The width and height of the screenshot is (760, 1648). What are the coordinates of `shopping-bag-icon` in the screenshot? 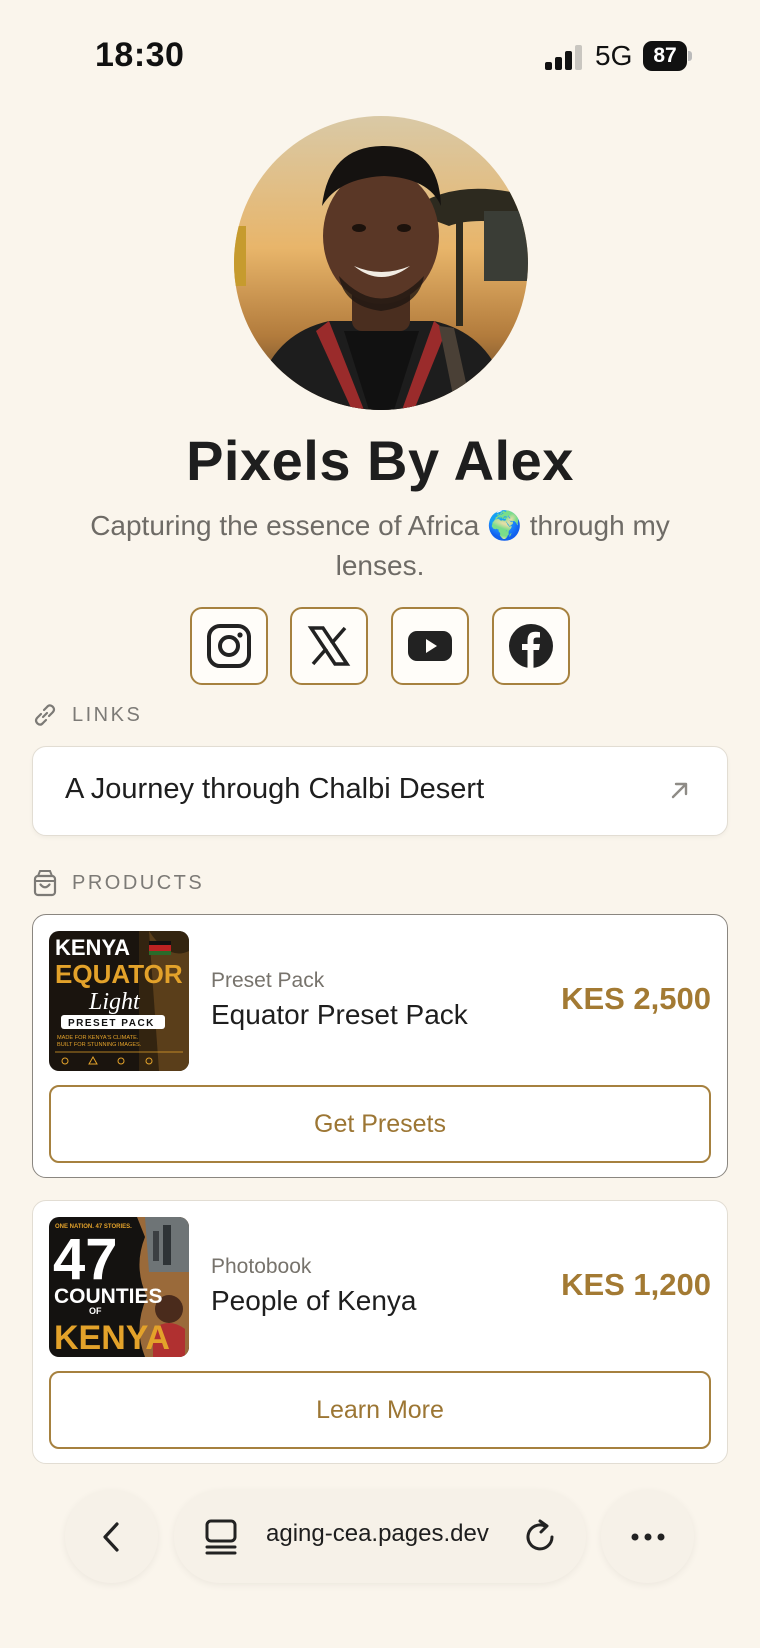 It's located at (45, 883).